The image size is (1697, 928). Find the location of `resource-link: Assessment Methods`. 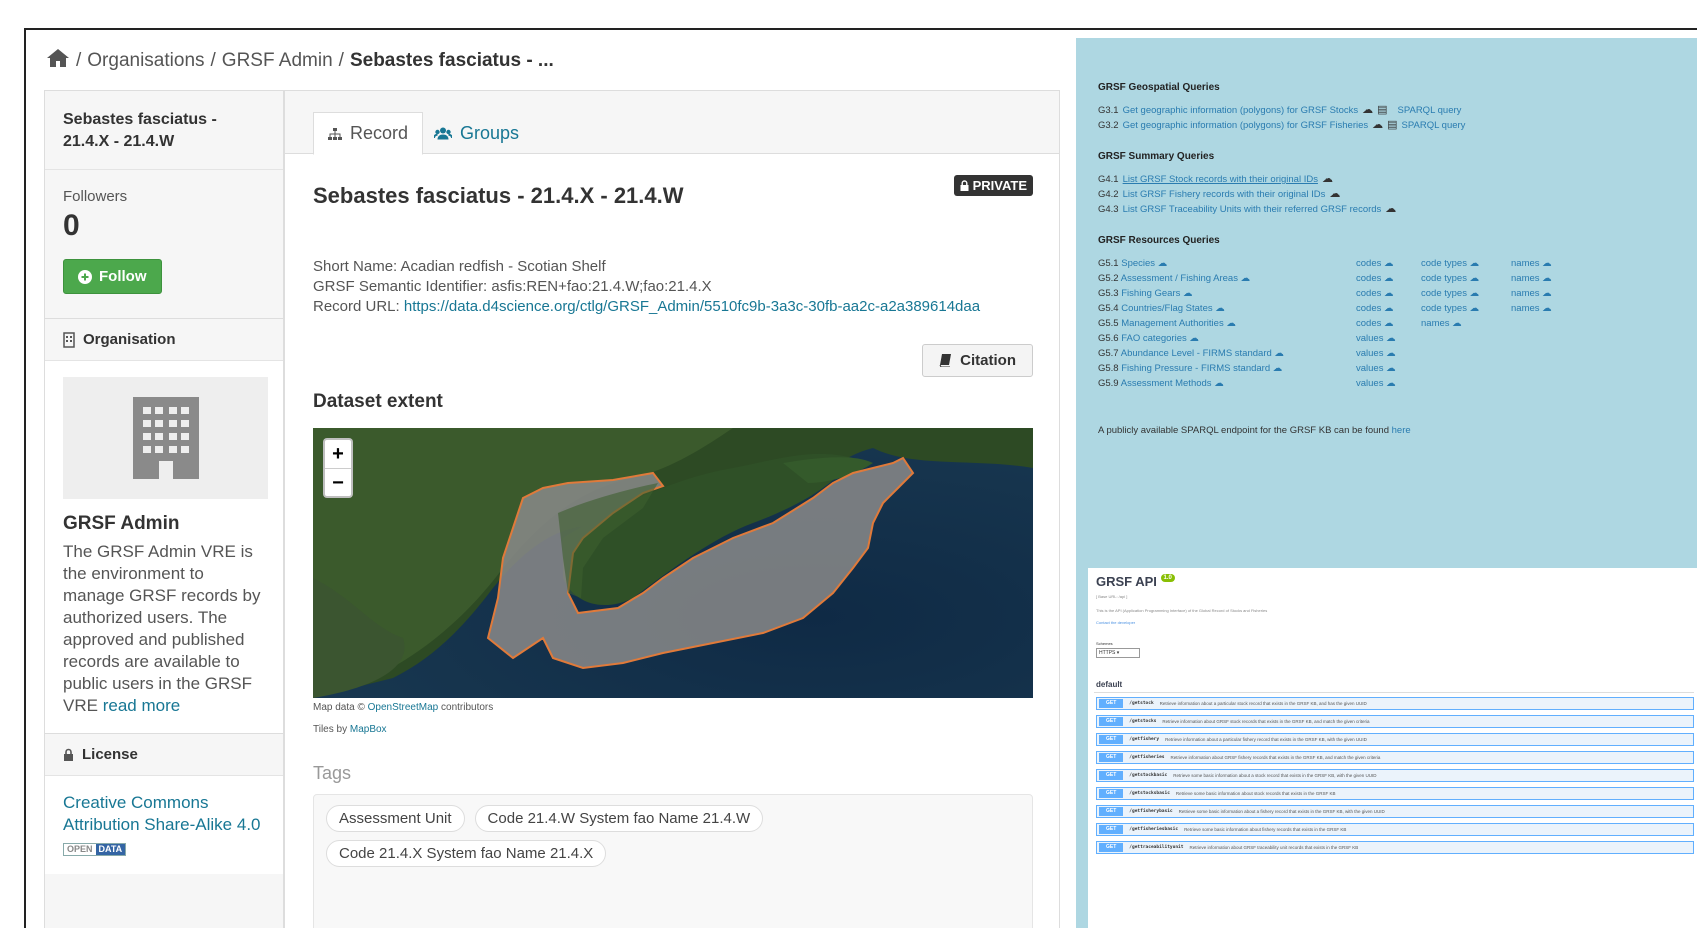

resource-link: Assessment Methods is located at coordinates (1166, 383).